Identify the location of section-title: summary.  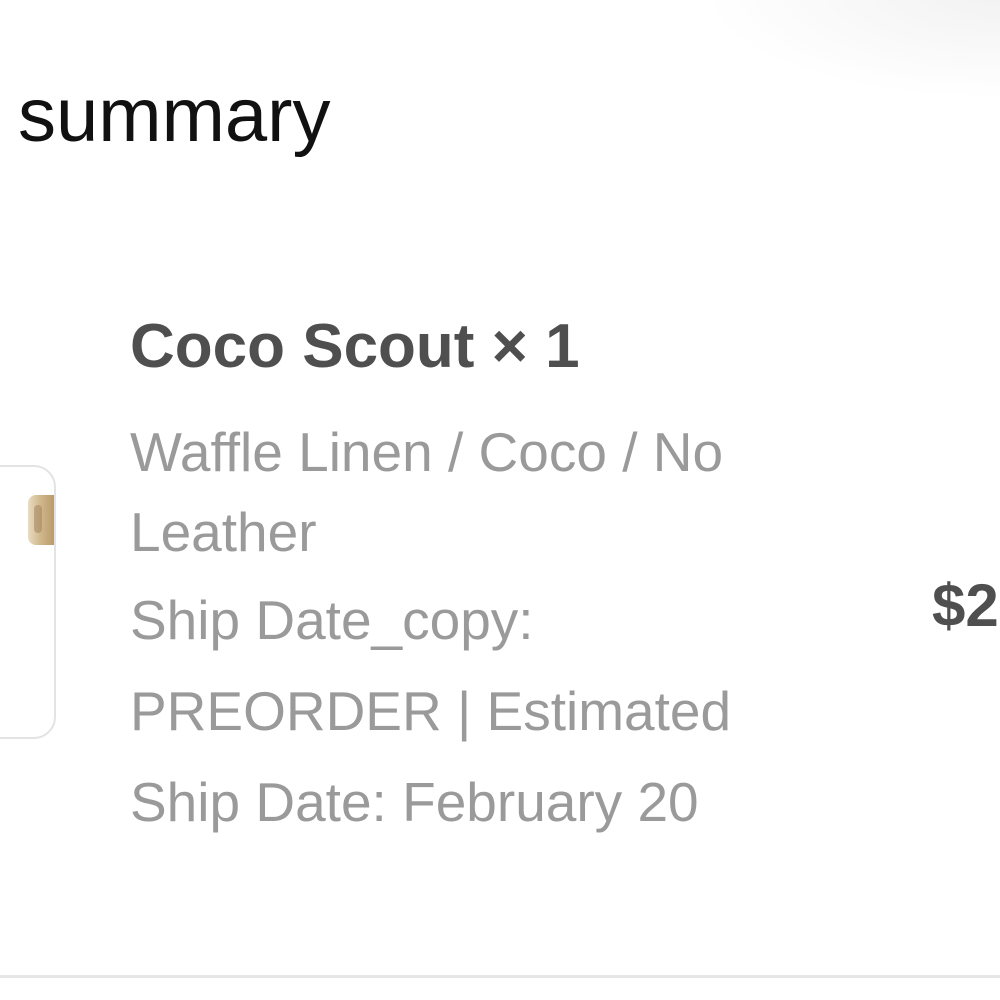
(174, 115).